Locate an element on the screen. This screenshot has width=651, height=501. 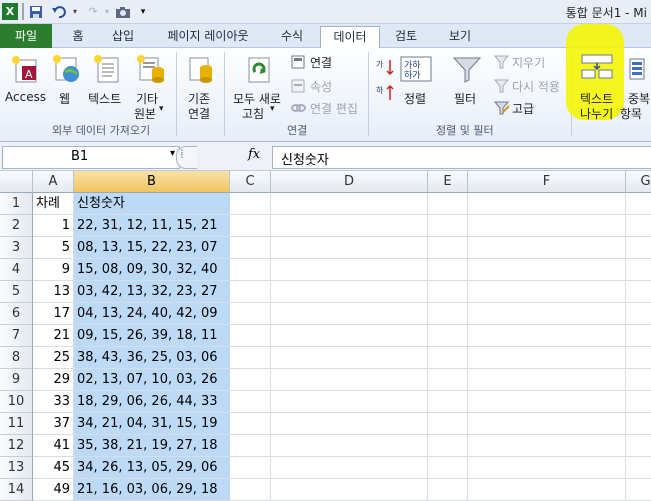
name-box: B1 ▾ is located at coordinates (91, 157).